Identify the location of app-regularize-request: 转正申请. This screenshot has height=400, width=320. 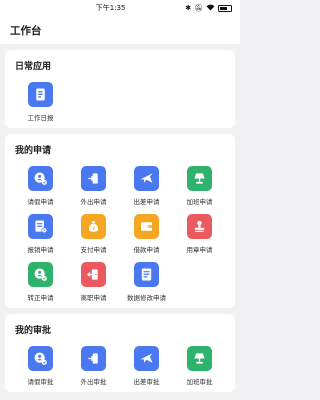
(40, 282).